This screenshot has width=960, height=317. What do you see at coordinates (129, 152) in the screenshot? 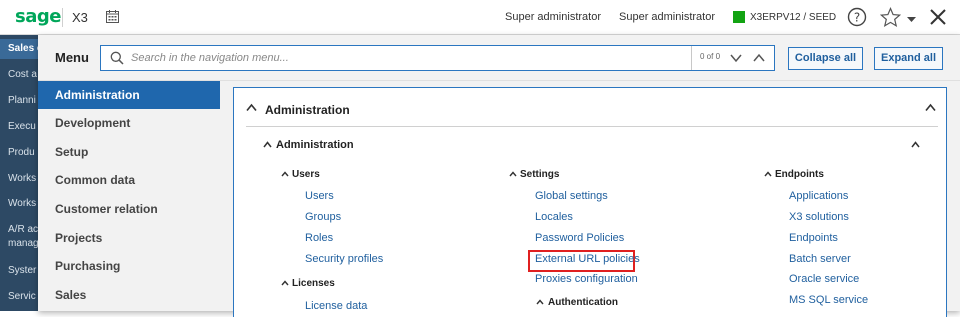
I see `nav-item-setup: Setup` at bounding box center [129, 152].